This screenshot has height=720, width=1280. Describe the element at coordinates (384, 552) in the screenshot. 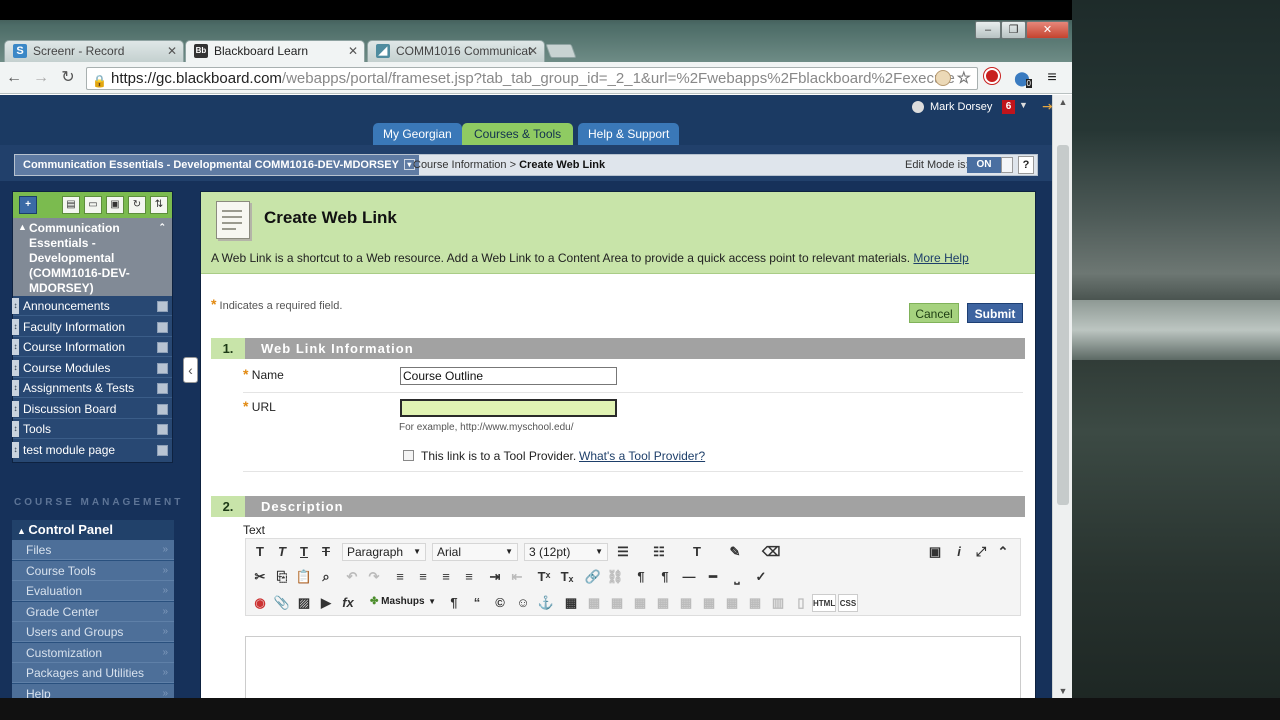

I see `paragraph-format-select: Paragraph ▼` at that location.